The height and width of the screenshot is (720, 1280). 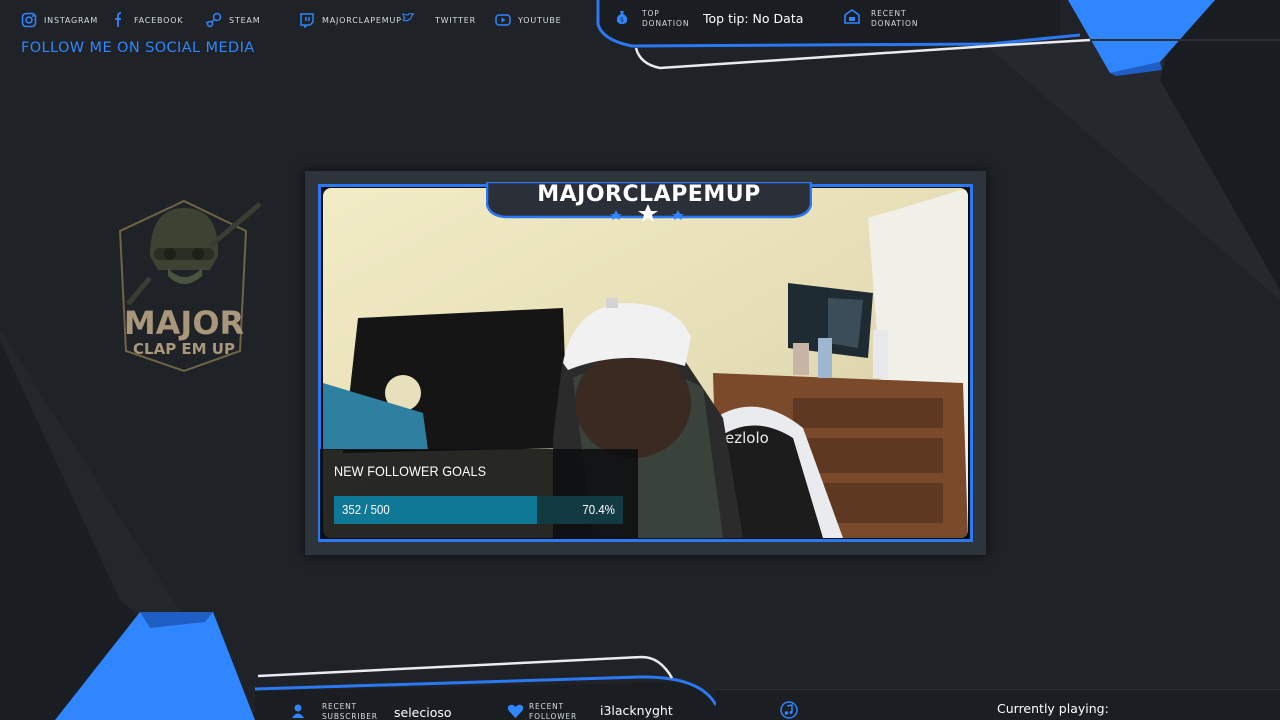 I want to click on social-label: MAJORCLAPEMUP, so click(x=362, y=20).